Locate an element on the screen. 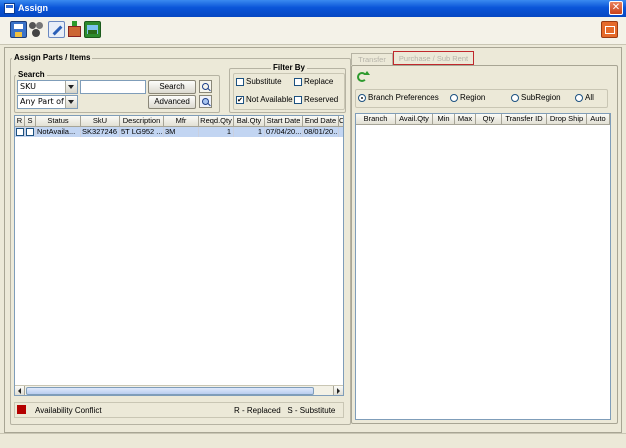  conflict-swatch is located at coordinates (21, 409).